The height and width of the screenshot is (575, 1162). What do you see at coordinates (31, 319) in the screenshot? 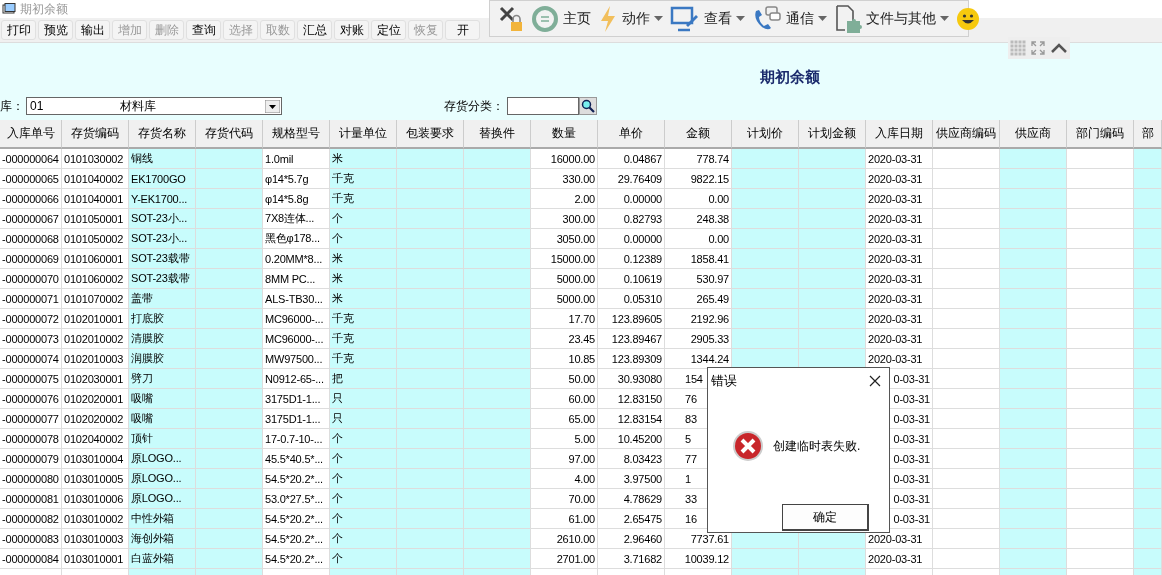
I see `table-cell: -000000072` at bounding box center [31, 319].